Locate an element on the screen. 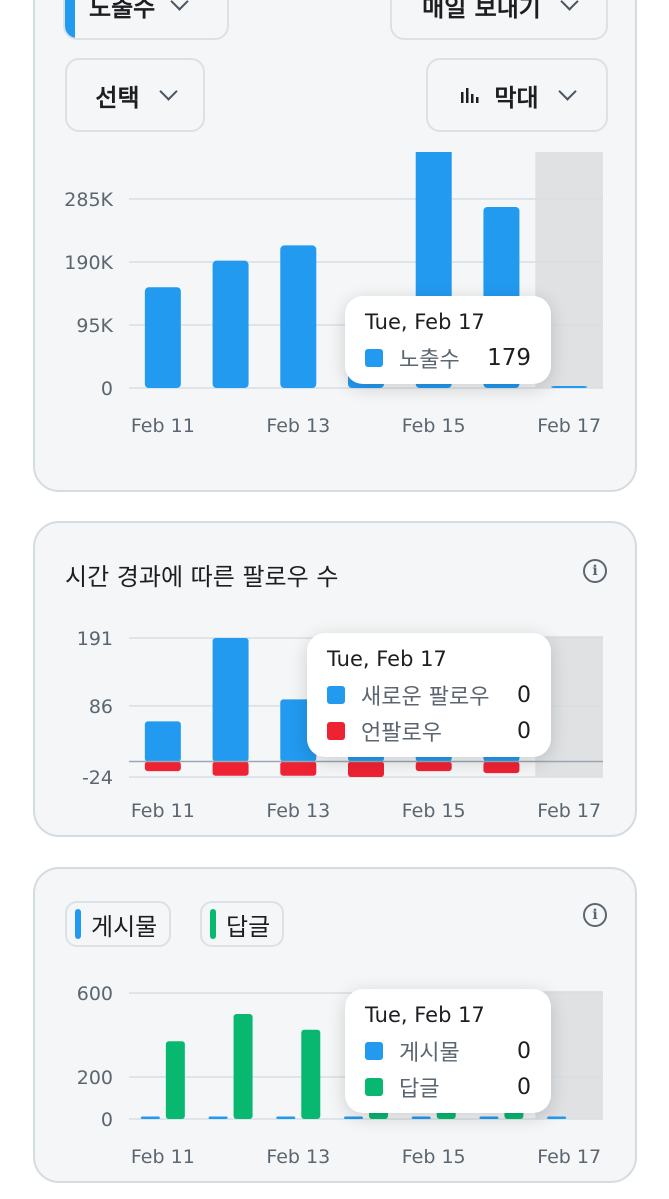 Image resolution: width=669 pixels, height=1199 pixels. chart-type-select: 막대 is located at coordinates (517, 95).